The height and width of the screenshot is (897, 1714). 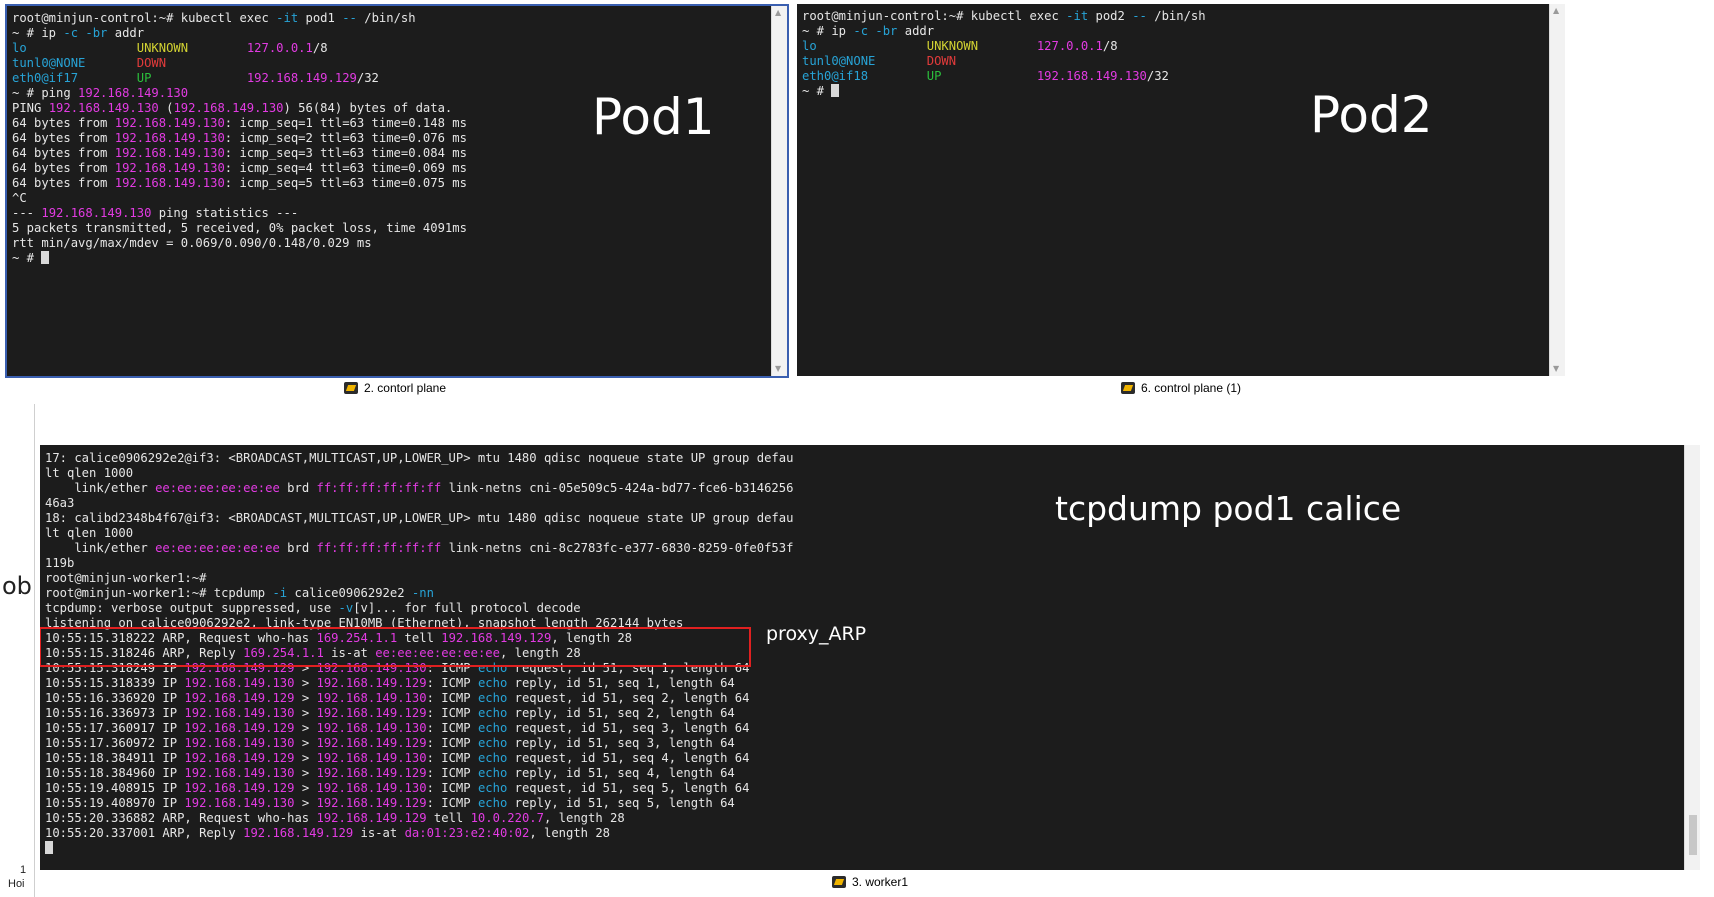 What do you see at coordinates (30, 108) in the screenshot?
I see `terminal-text-segment: PING` at bounding box center [30, 108].